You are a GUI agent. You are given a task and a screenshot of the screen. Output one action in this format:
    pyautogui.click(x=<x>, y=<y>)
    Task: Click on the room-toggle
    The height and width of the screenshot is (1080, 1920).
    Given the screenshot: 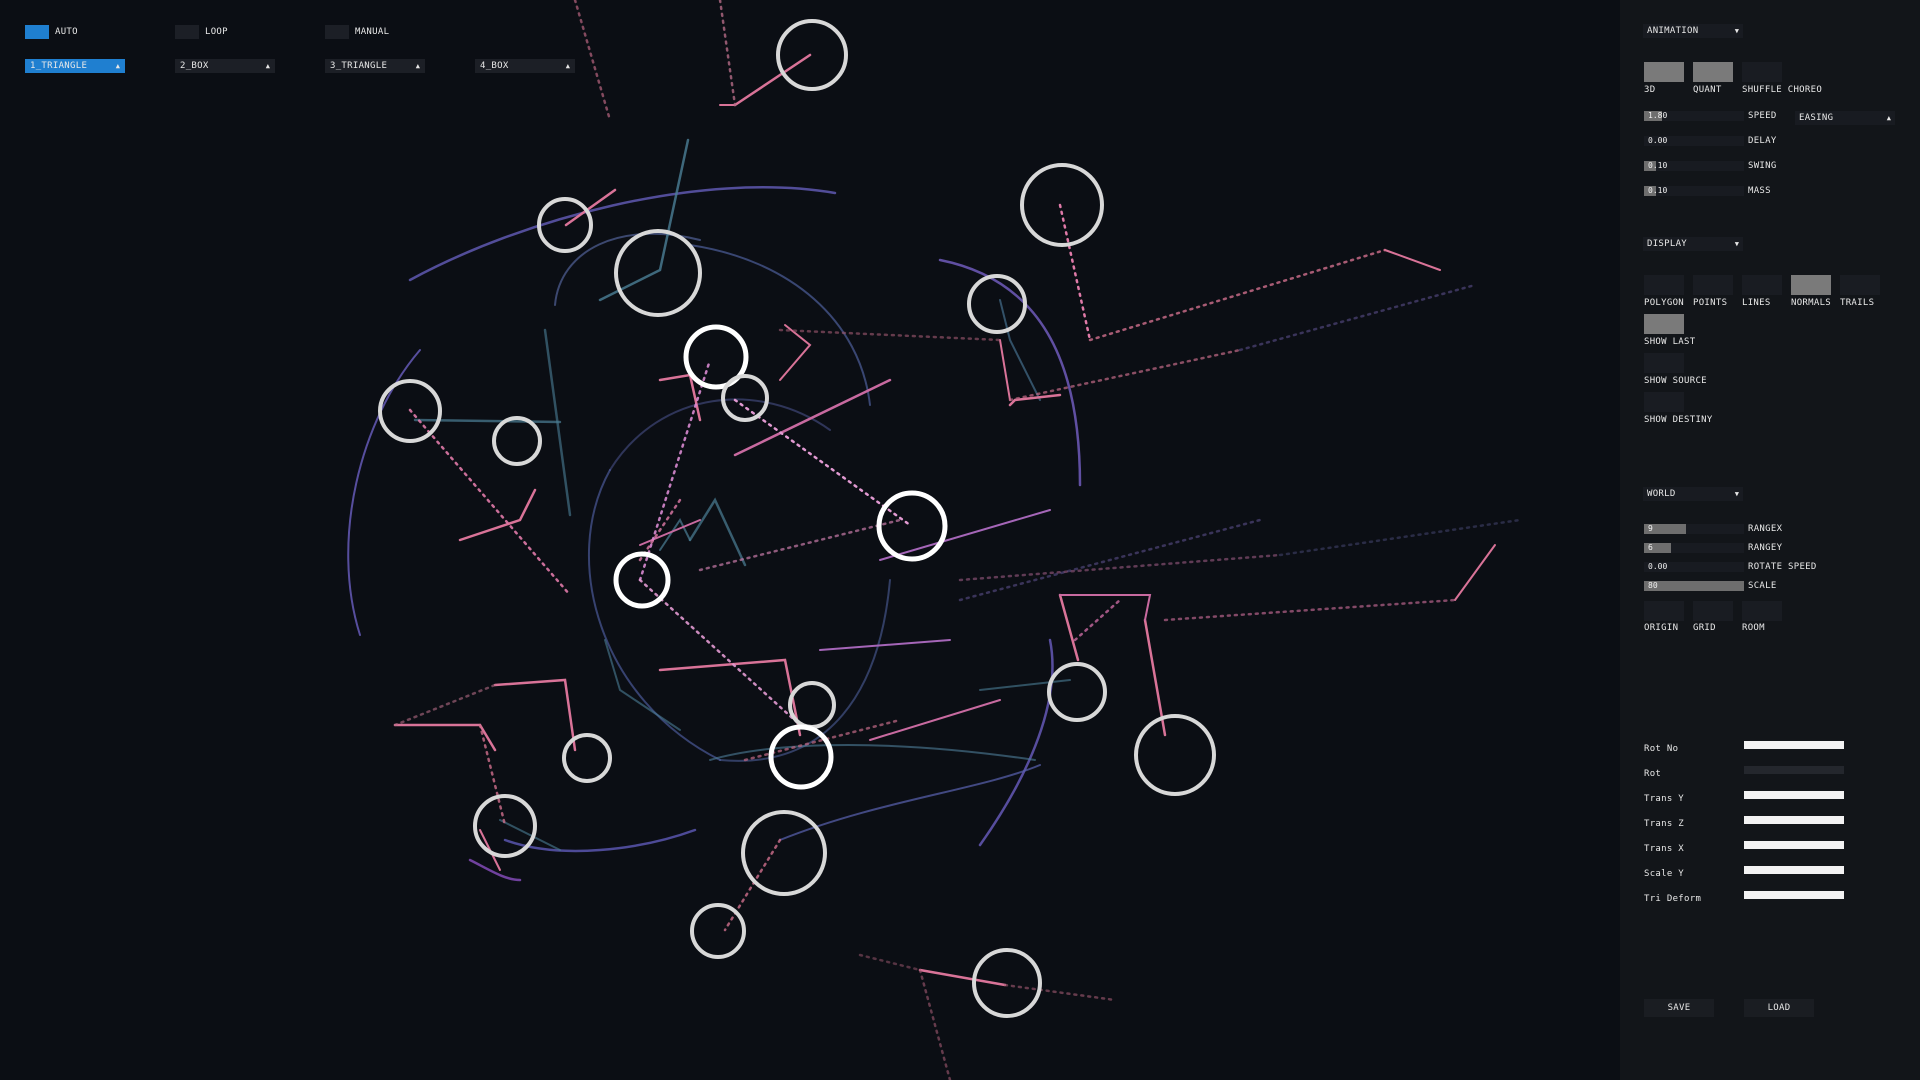 What is the action you would take?
    pyautogui.click(x=1762, y=611)
    